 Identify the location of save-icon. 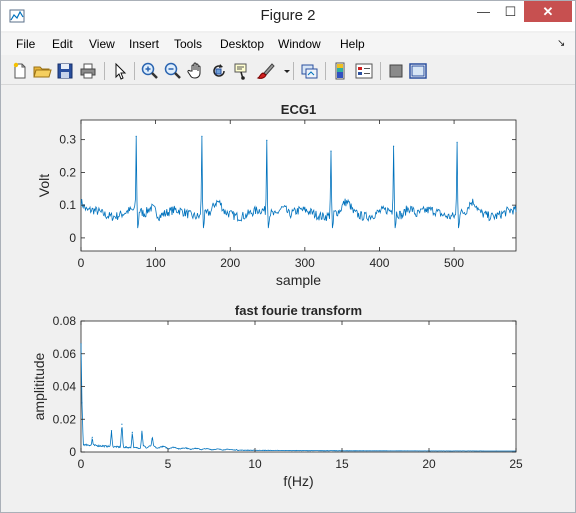
(65, 71).